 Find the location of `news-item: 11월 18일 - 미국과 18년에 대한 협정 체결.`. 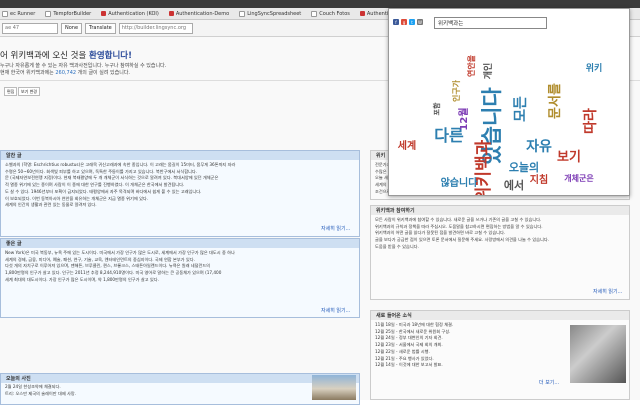

news-item: 11월 18일 - 미국과 18년에 대한 협정 체결. is located at coordinates (414, 324).